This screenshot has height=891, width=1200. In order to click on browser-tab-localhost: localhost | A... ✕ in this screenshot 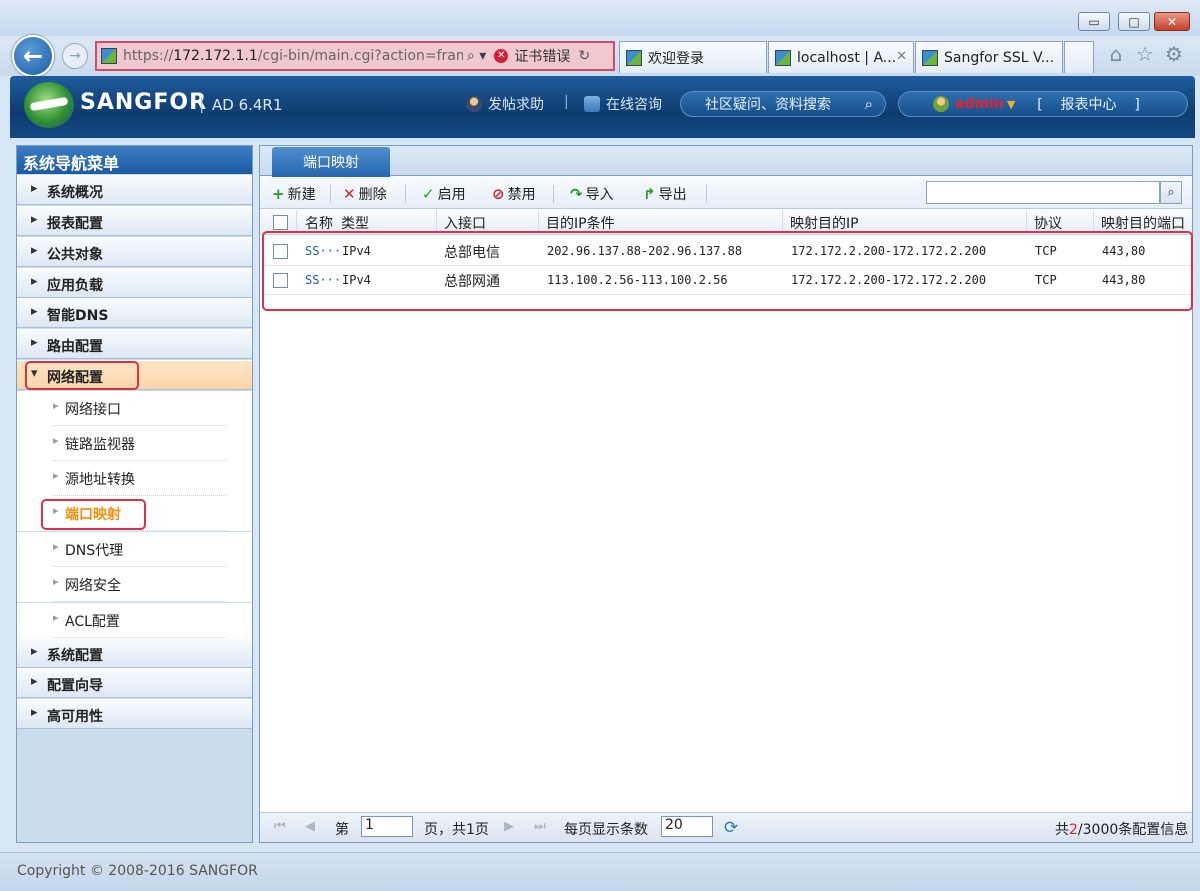, I will do `click(841, 57)`.